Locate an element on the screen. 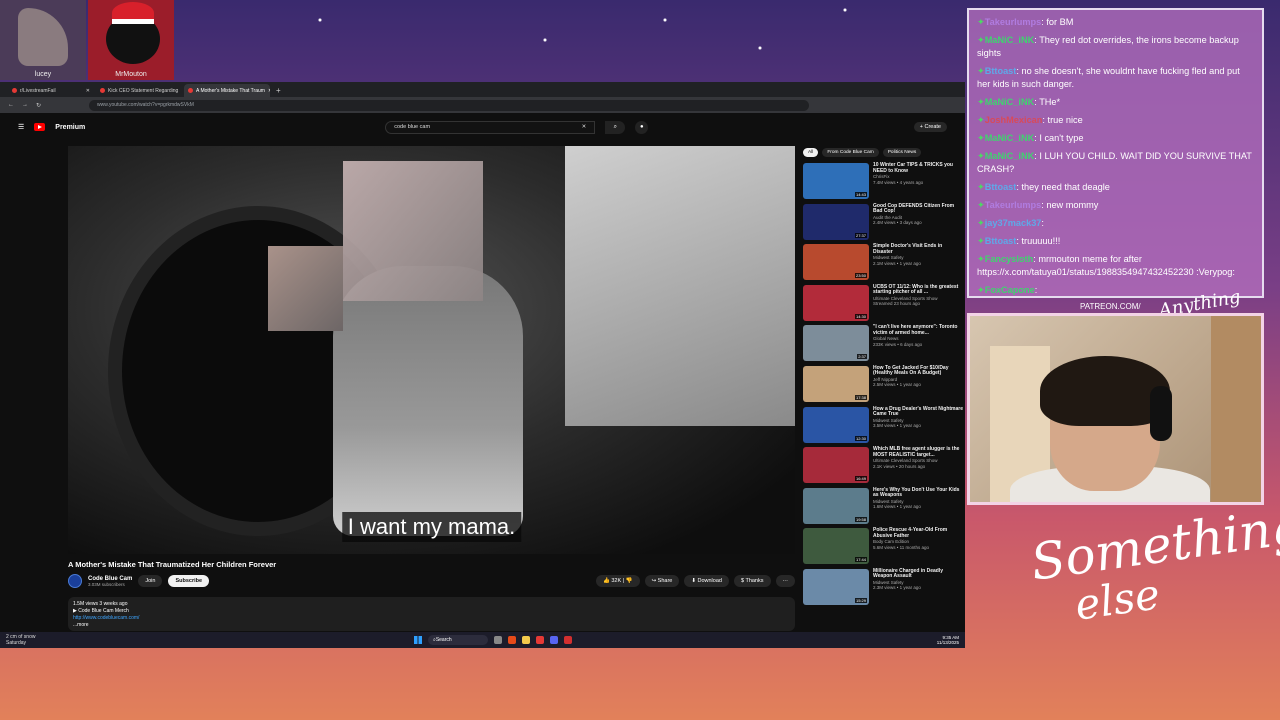 This screenshot has height=720, width=1280. taskbar-search: ⌕ Search is located at coordinates (458, 640).